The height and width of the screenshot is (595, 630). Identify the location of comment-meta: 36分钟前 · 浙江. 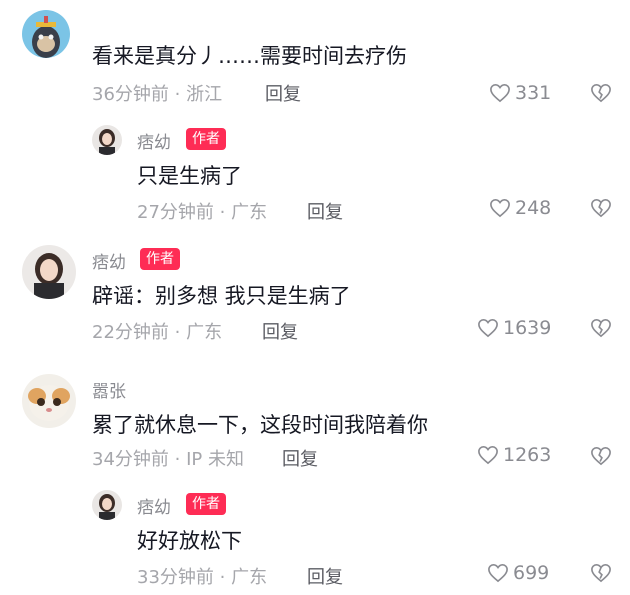
(157, 94).